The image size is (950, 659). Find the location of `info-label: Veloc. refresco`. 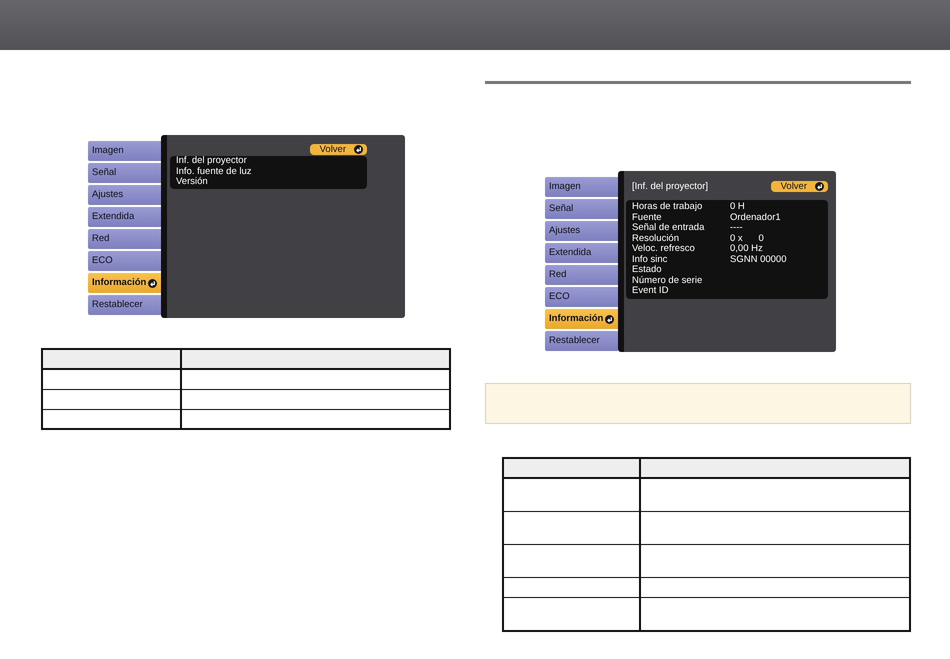

info-label: Veloc. refresco is located at coordinates (663, 249).